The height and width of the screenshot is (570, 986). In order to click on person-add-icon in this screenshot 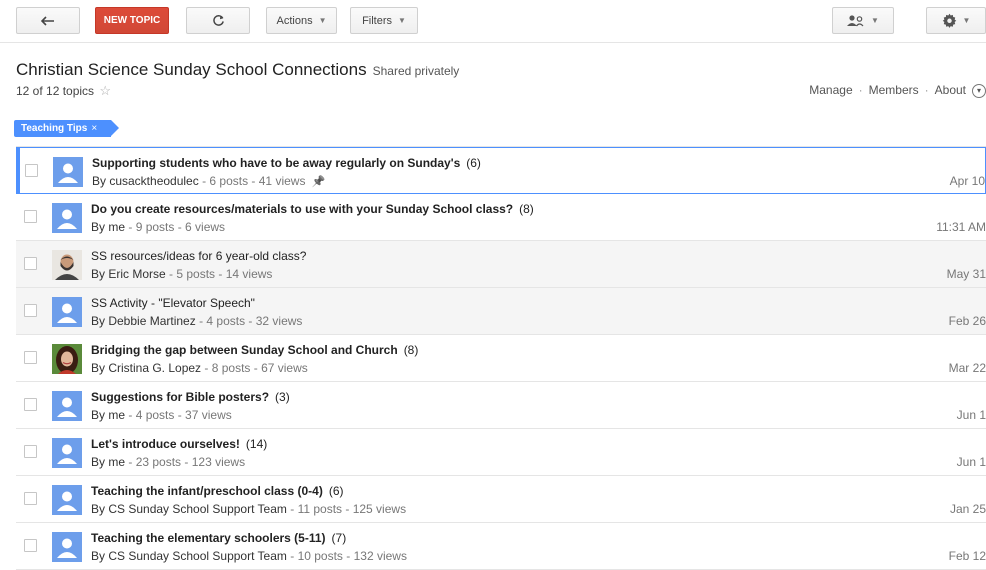, I will do `click(855, 20)`.